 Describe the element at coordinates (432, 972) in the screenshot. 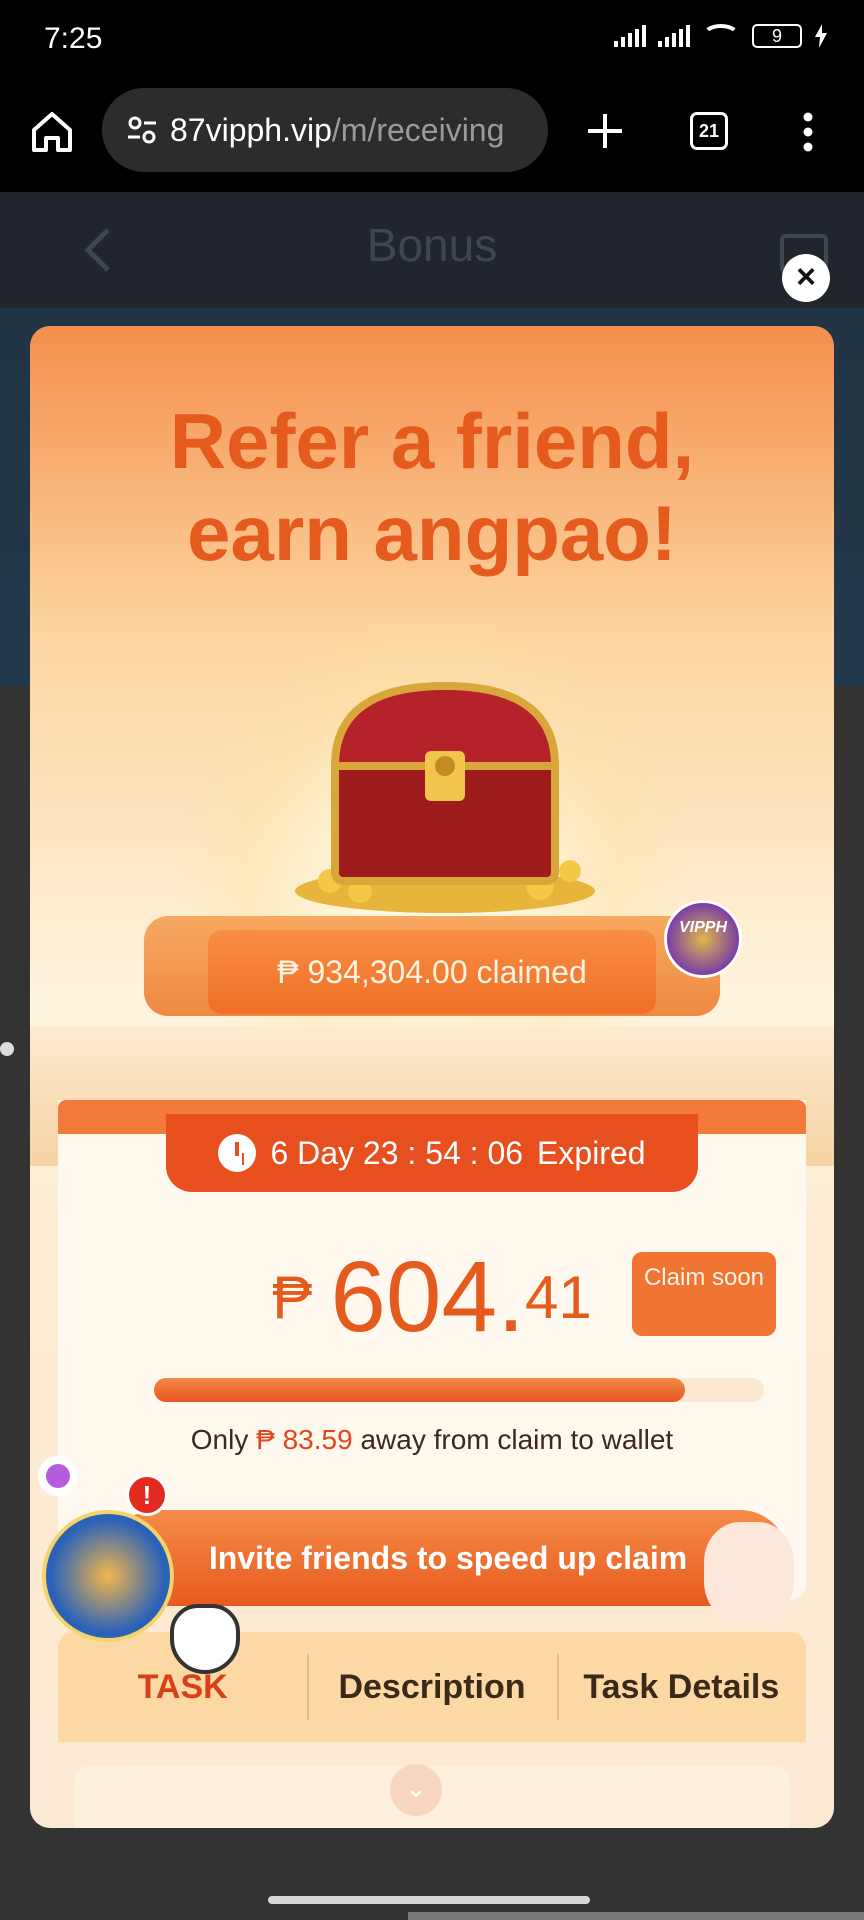

I see `claimed-total: ₱ 934,304.00 claimed` at that location.